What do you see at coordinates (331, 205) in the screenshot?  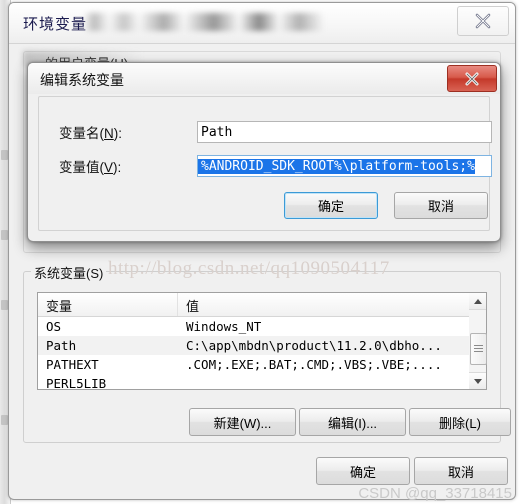 I see `dialog-ok-button: 确定` at bounding box center [331, 205].